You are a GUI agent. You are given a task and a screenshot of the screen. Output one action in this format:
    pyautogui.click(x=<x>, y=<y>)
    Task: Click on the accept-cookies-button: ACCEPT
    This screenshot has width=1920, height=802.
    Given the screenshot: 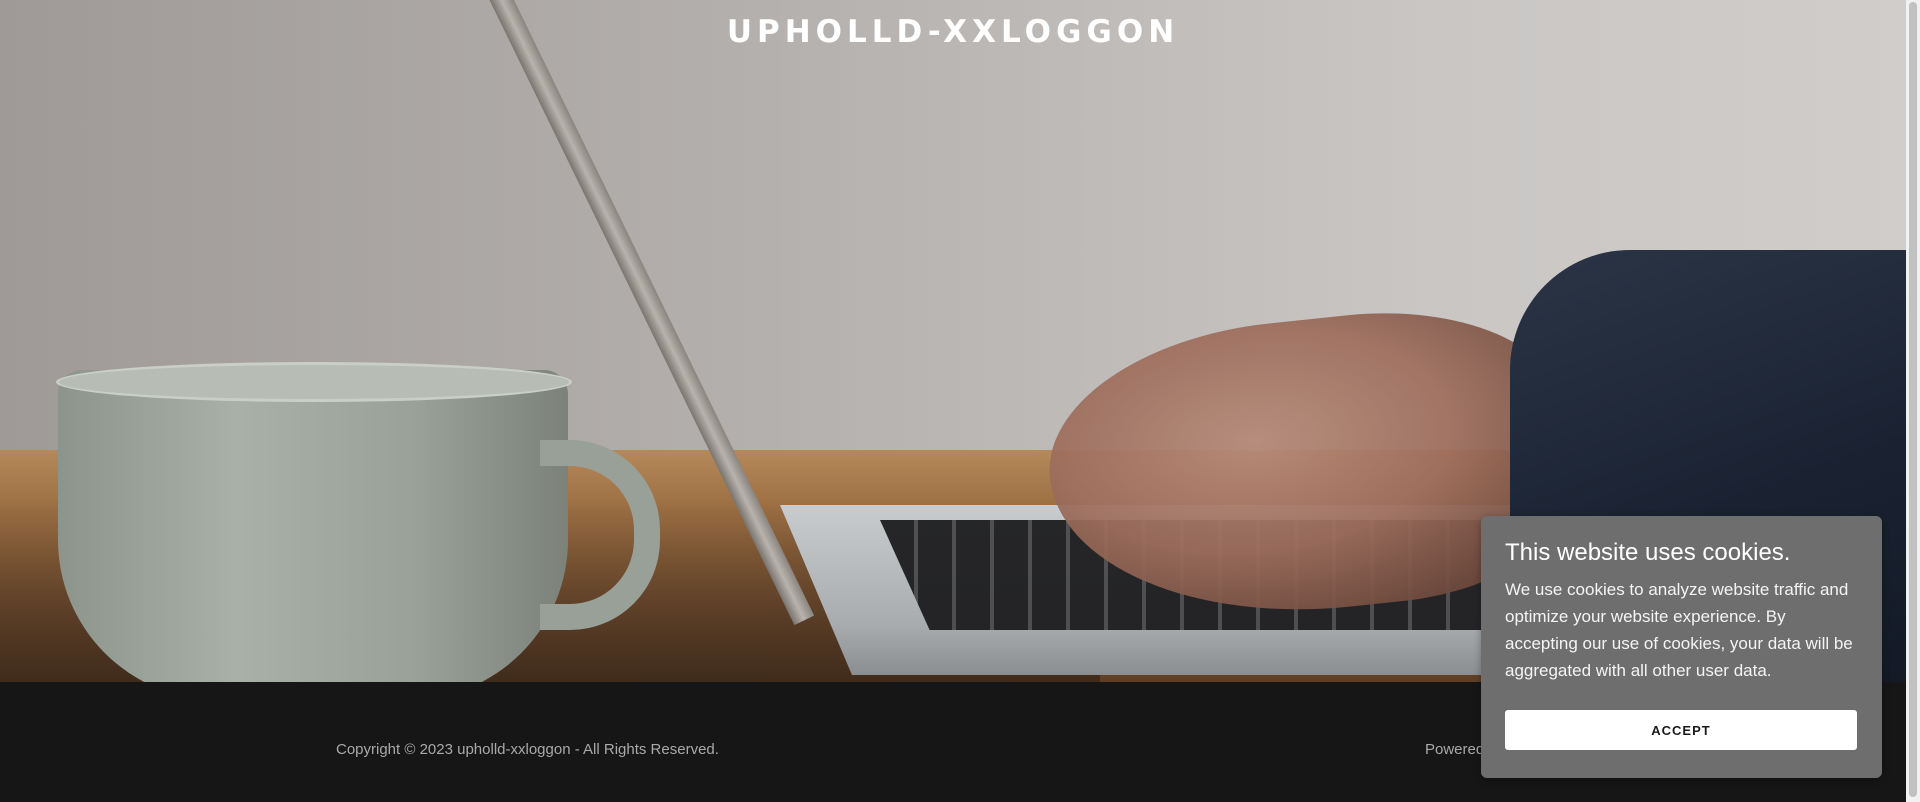 What is the action you would take?
    pyautogui.click(x=1681, y=730)
    